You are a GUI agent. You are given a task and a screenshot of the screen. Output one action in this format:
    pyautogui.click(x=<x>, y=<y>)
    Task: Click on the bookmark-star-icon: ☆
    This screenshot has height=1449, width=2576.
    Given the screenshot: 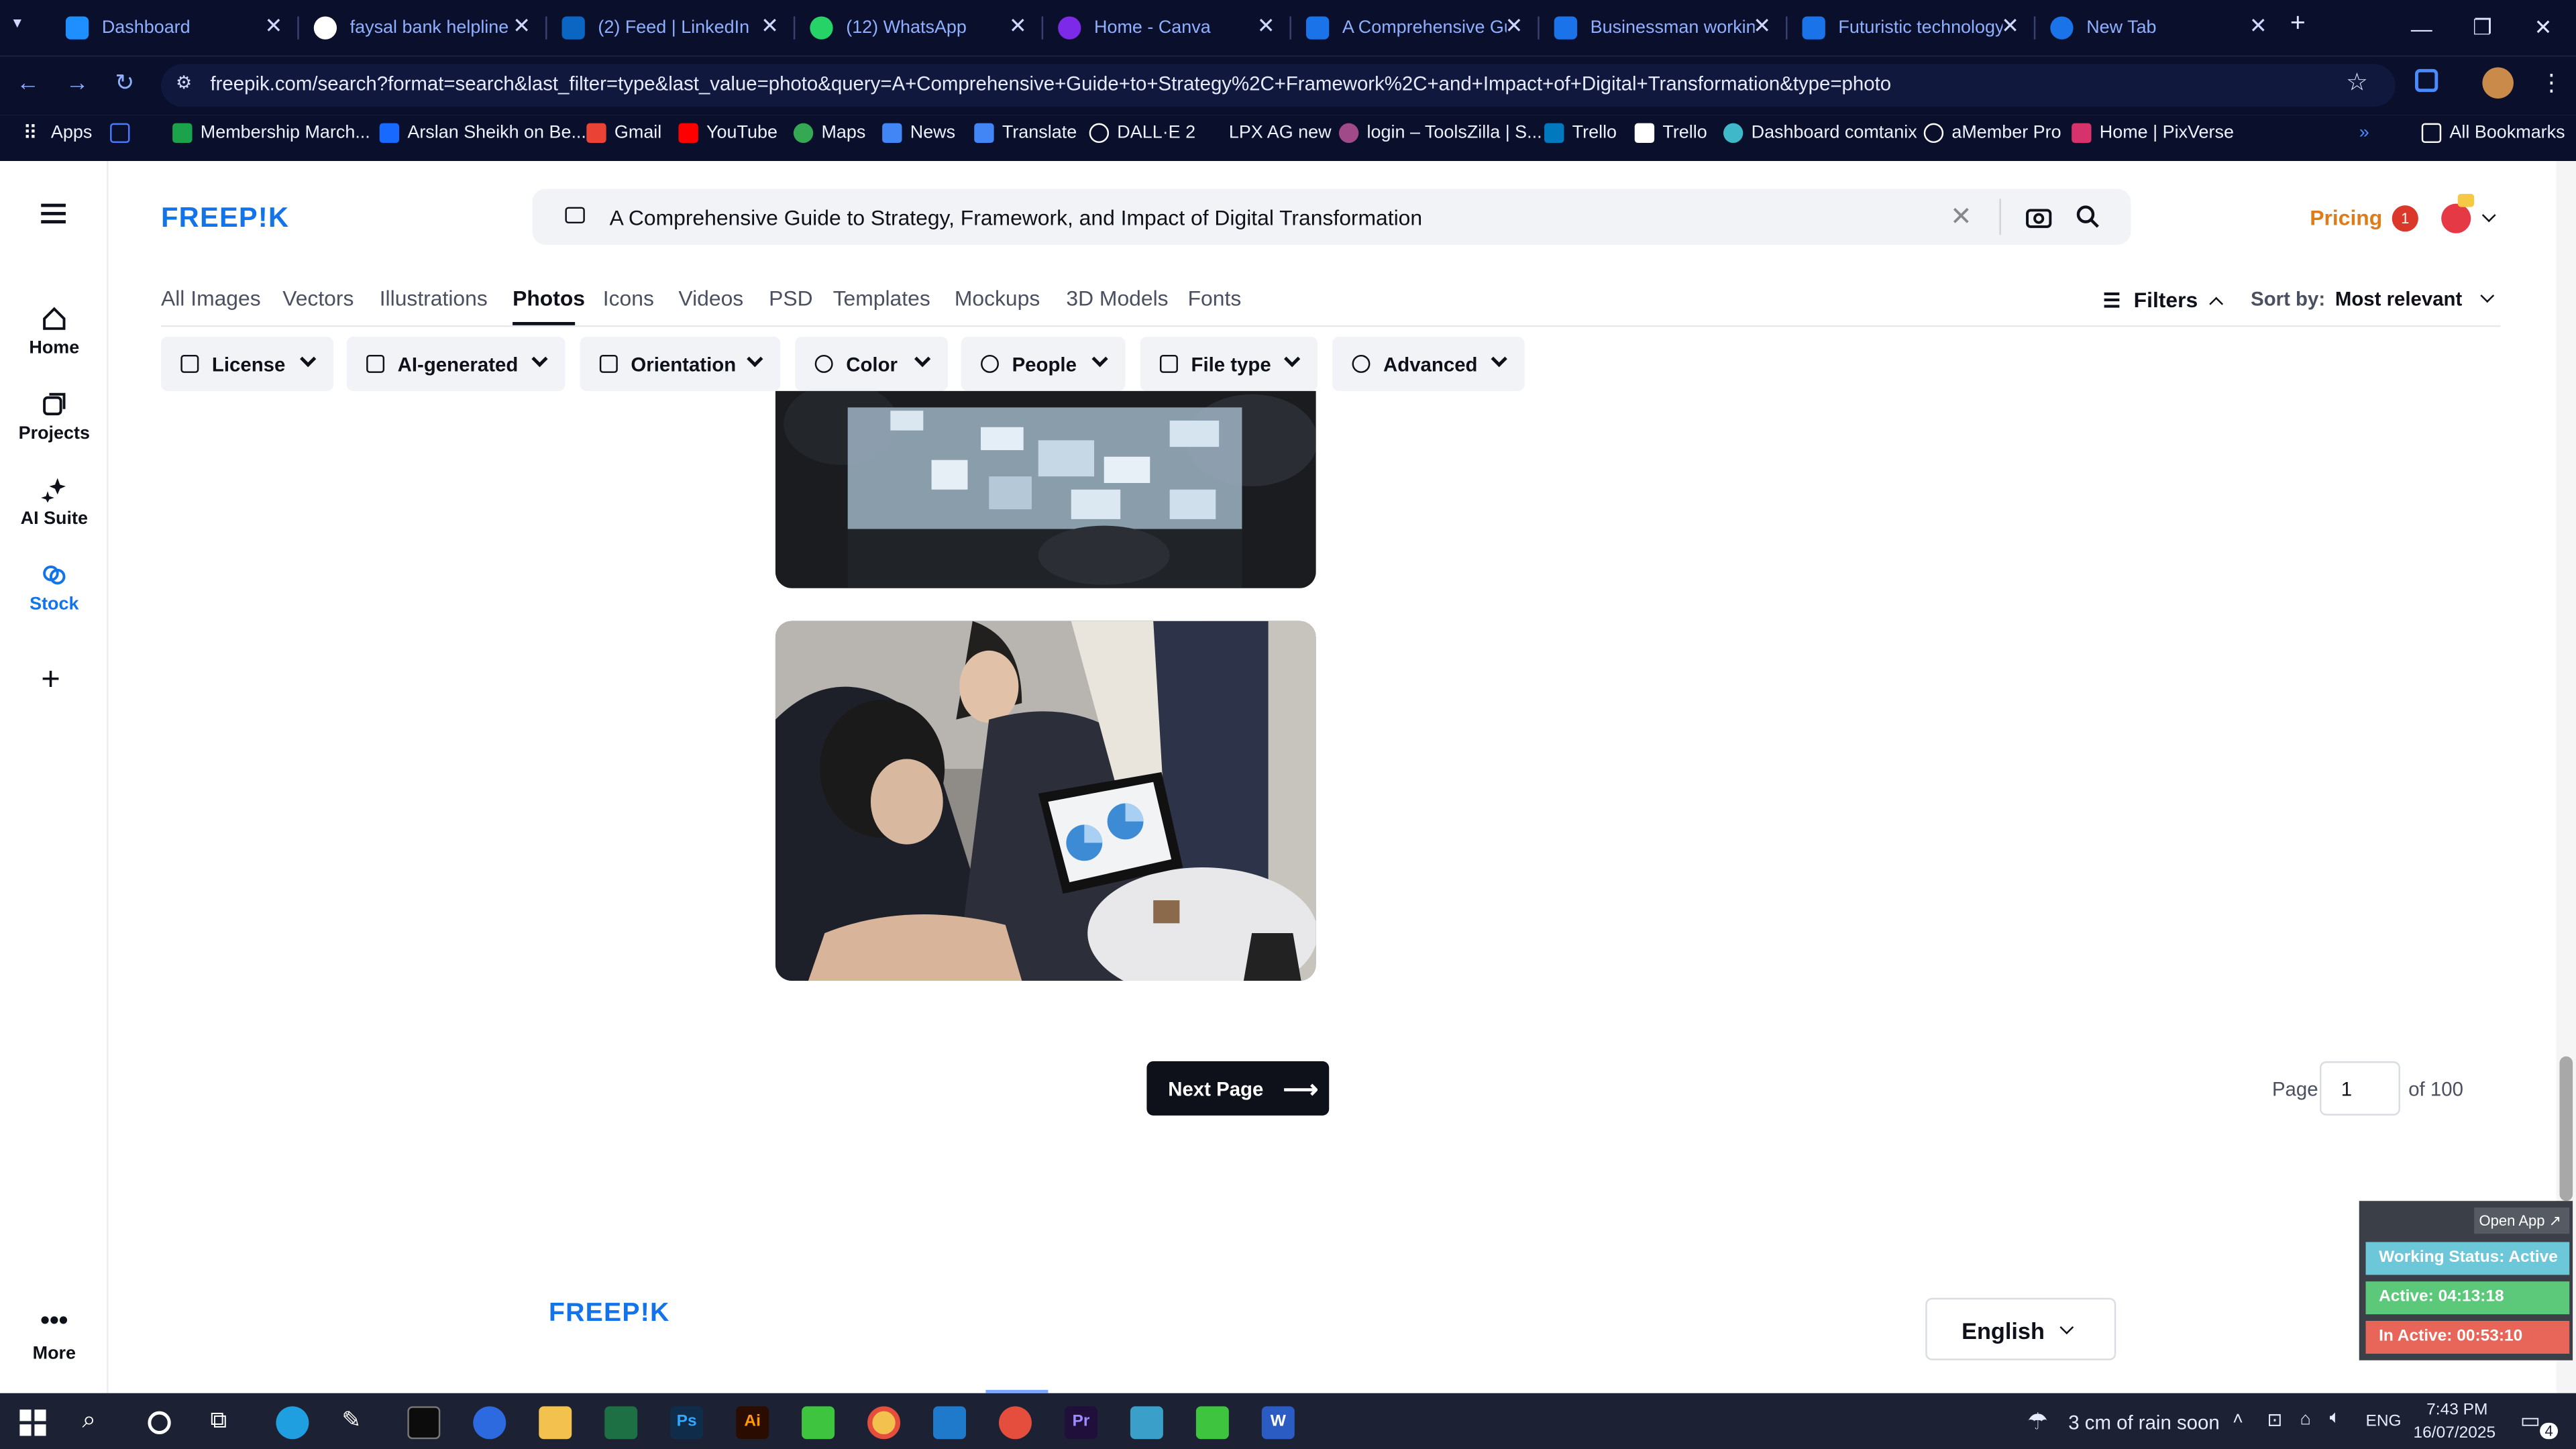 What is the action you would take?
    pyautogui.click(x=2357, y=82)
    